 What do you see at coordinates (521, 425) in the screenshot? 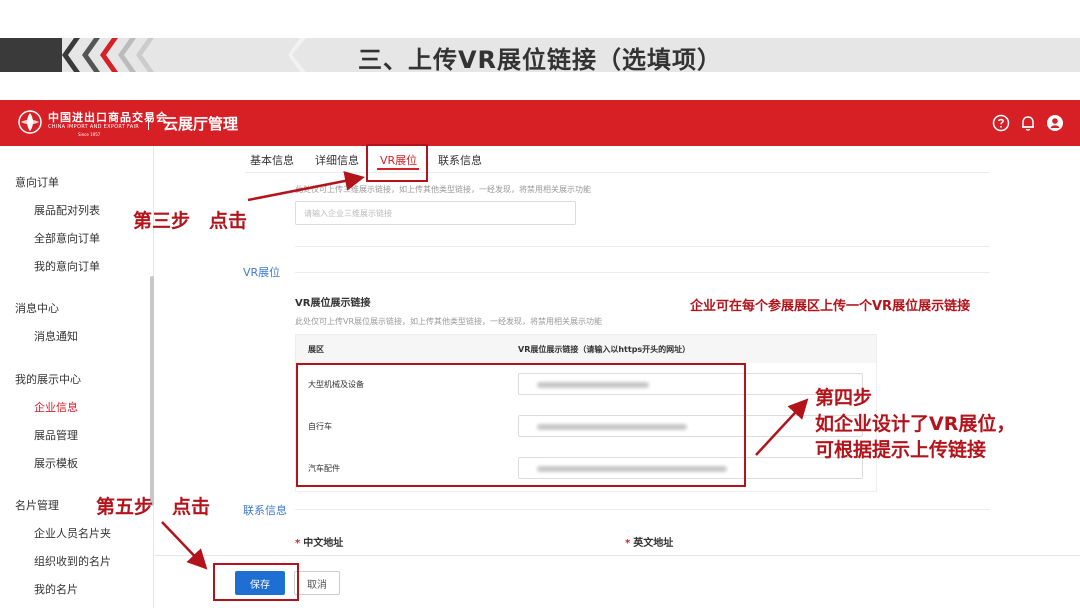
I see `highlight-box-vr-links` at bounding box center [521, 425].